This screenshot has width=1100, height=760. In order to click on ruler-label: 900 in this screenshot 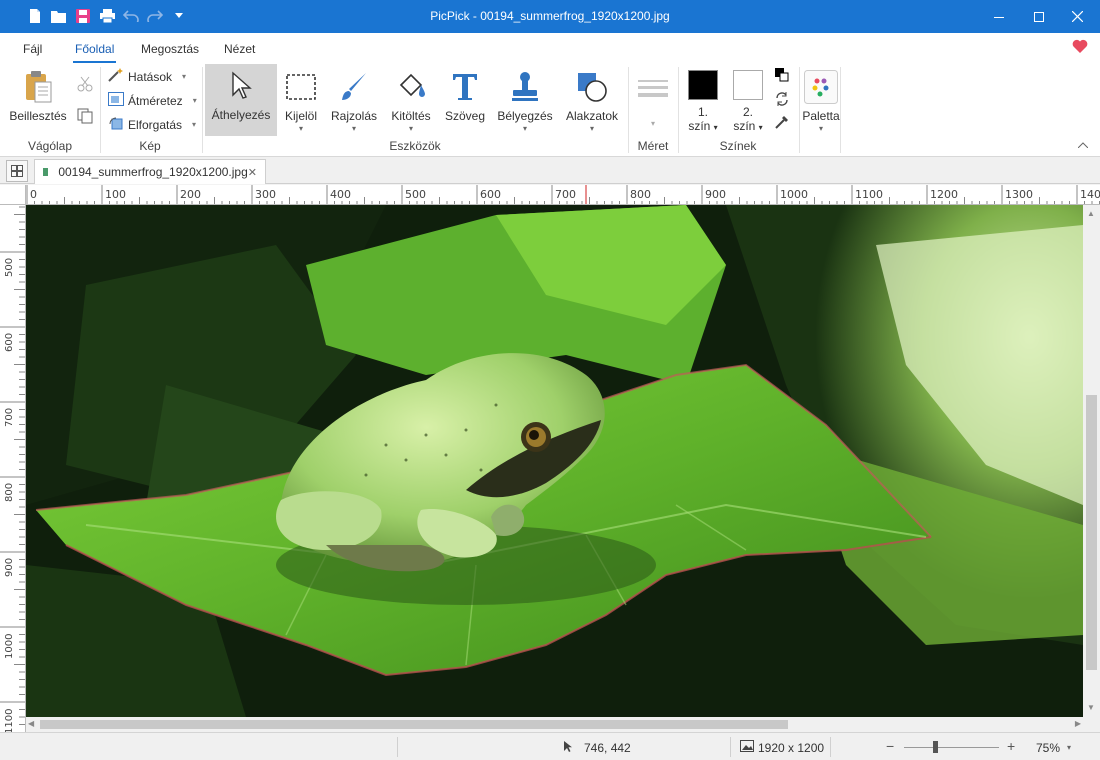, I will do `click(9, 567)`.